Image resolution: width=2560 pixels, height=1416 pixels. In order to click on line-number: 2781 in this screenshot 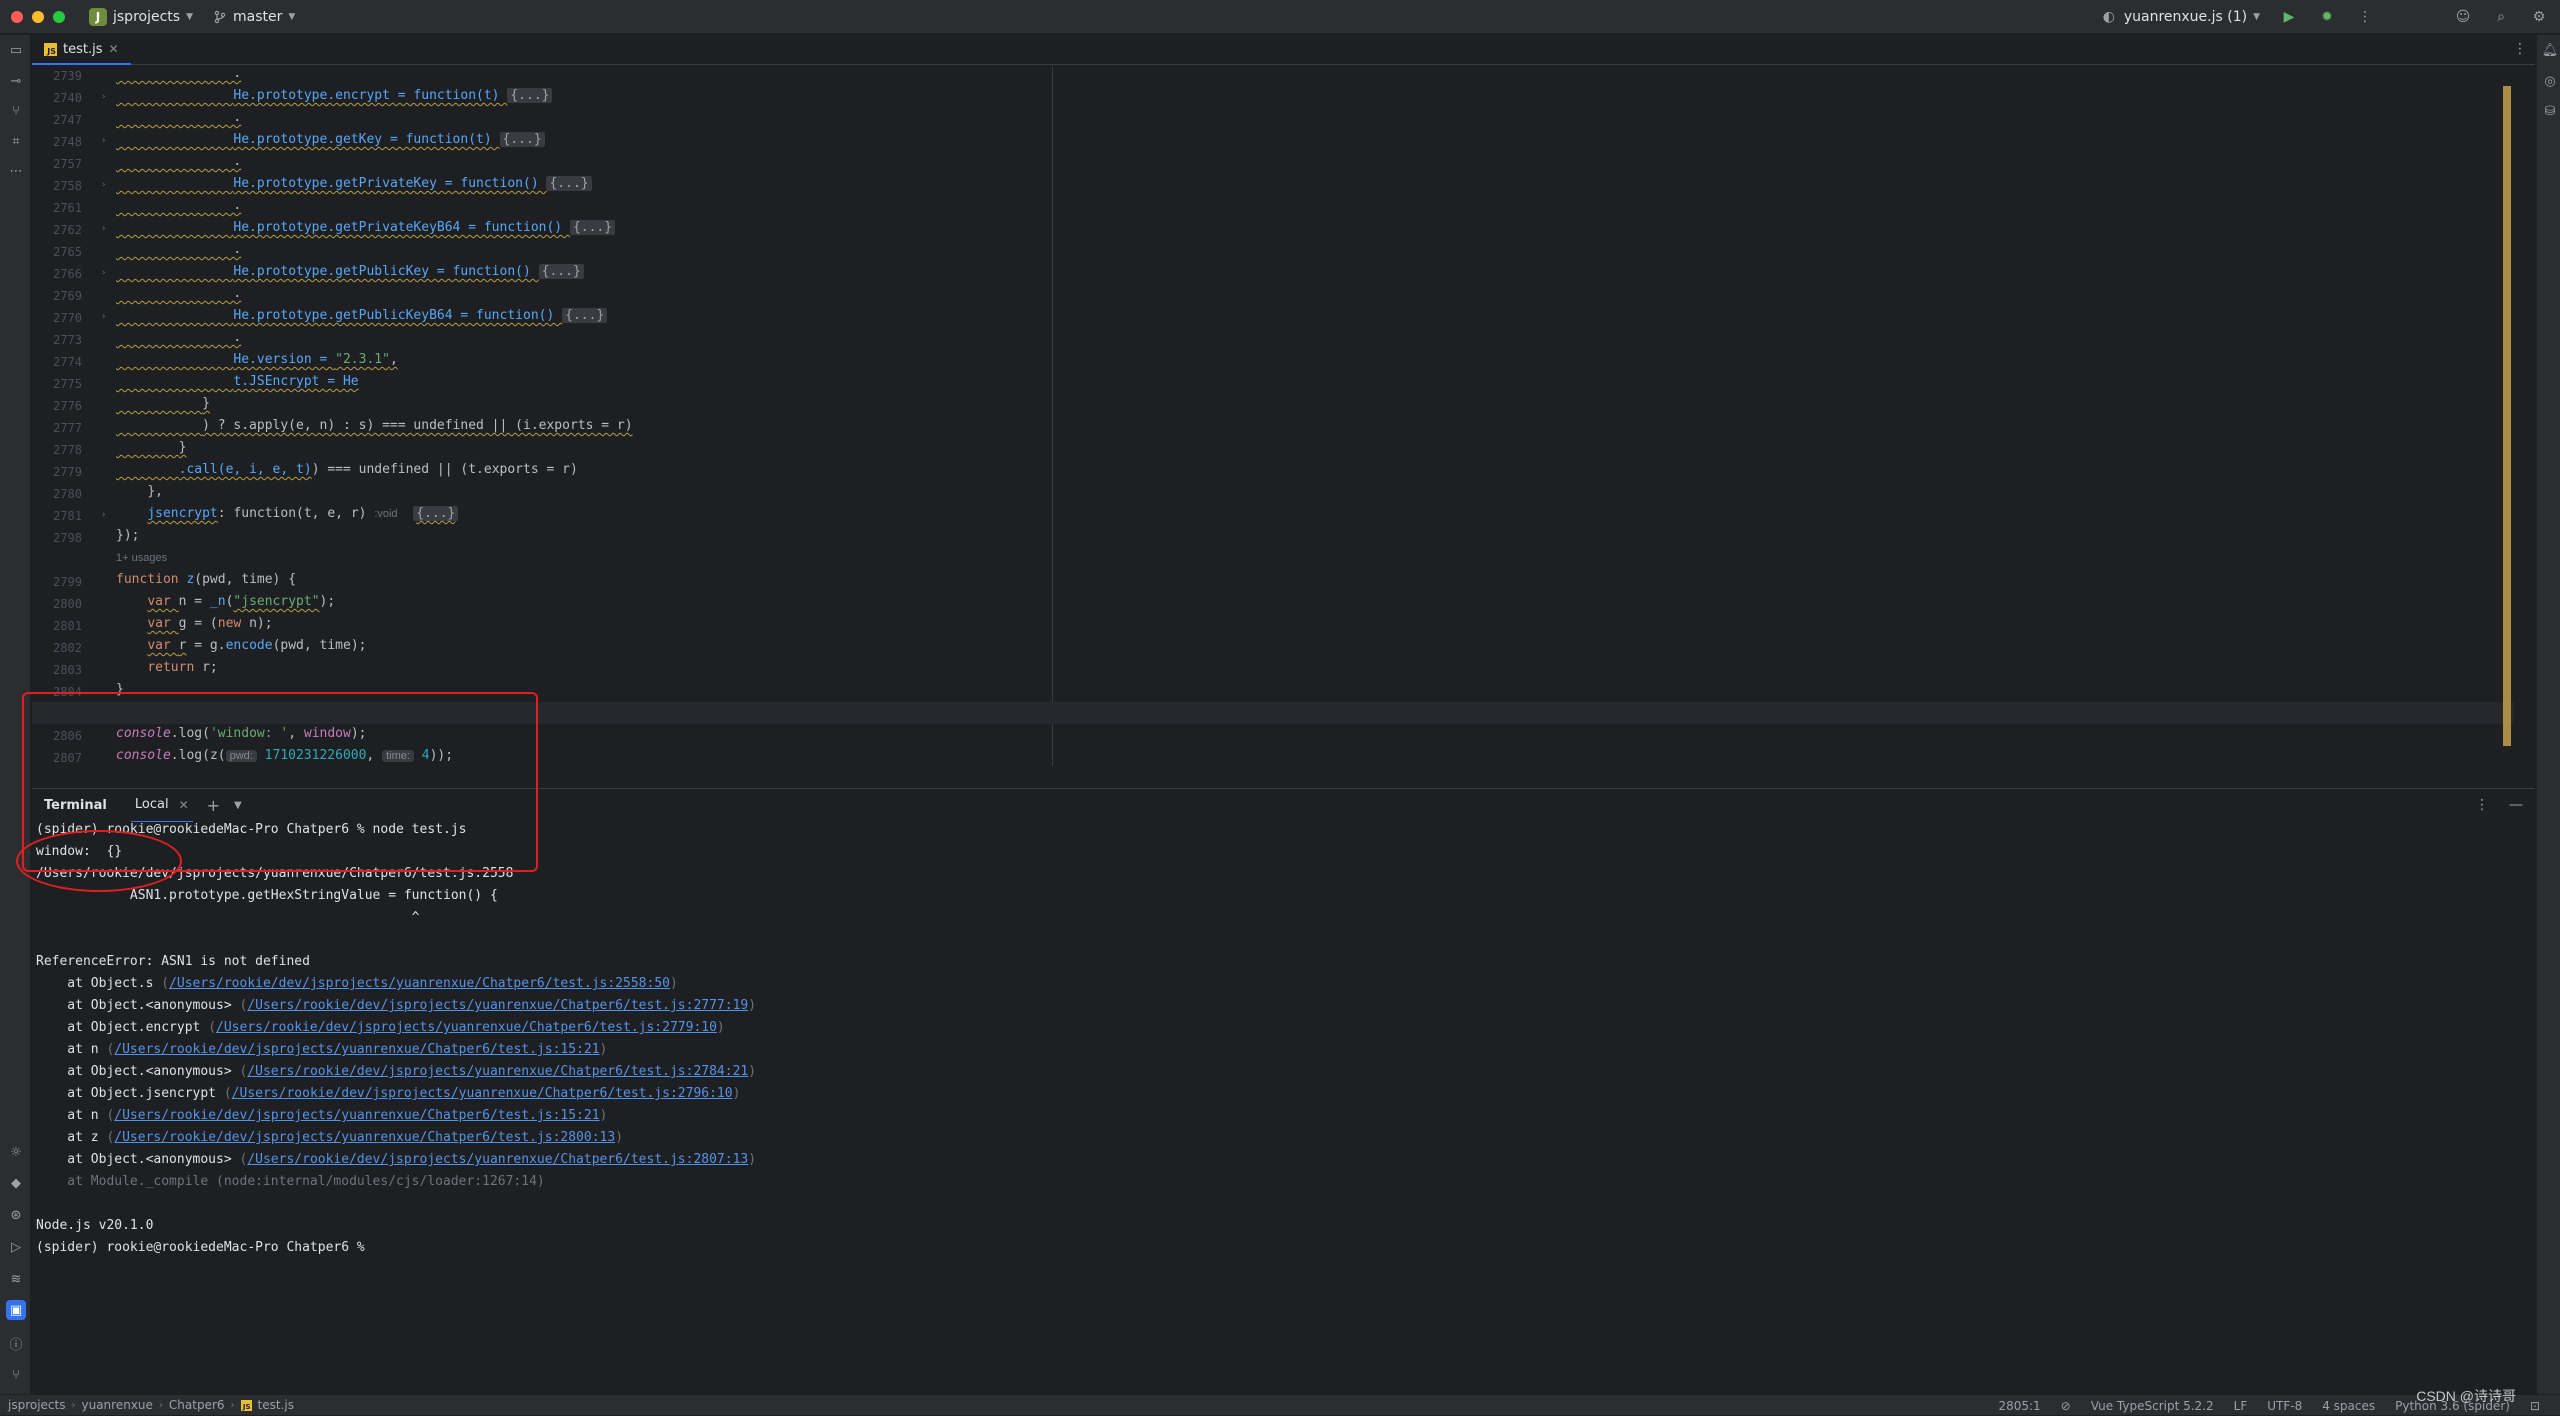, I will do `click(67, 516)`.